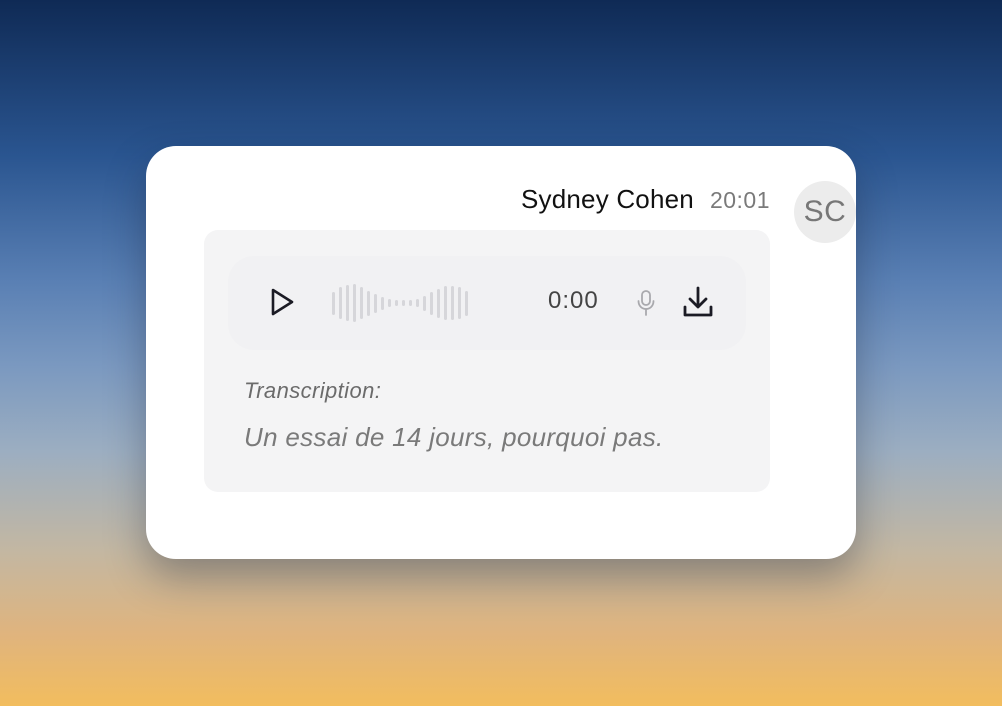 The width and height of the screenshot is (1002, 706). Describe the element at coordinates (400, 303) in the screenshot. I see `audio-waveform` at that location.